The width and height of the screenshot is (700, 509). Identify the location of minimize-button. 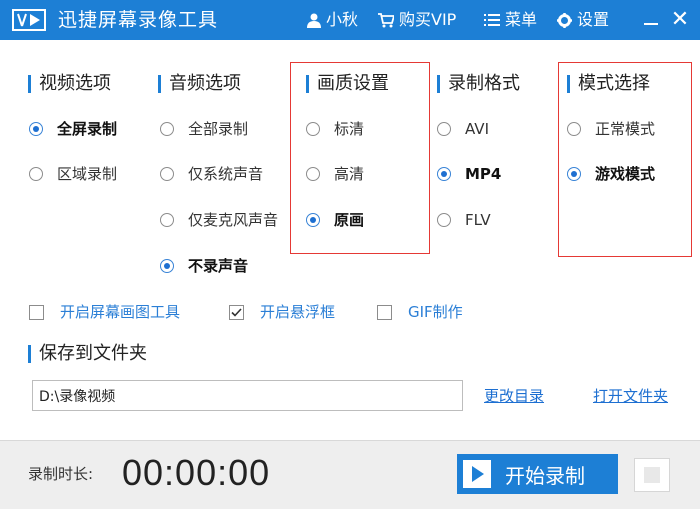
(651, 20).